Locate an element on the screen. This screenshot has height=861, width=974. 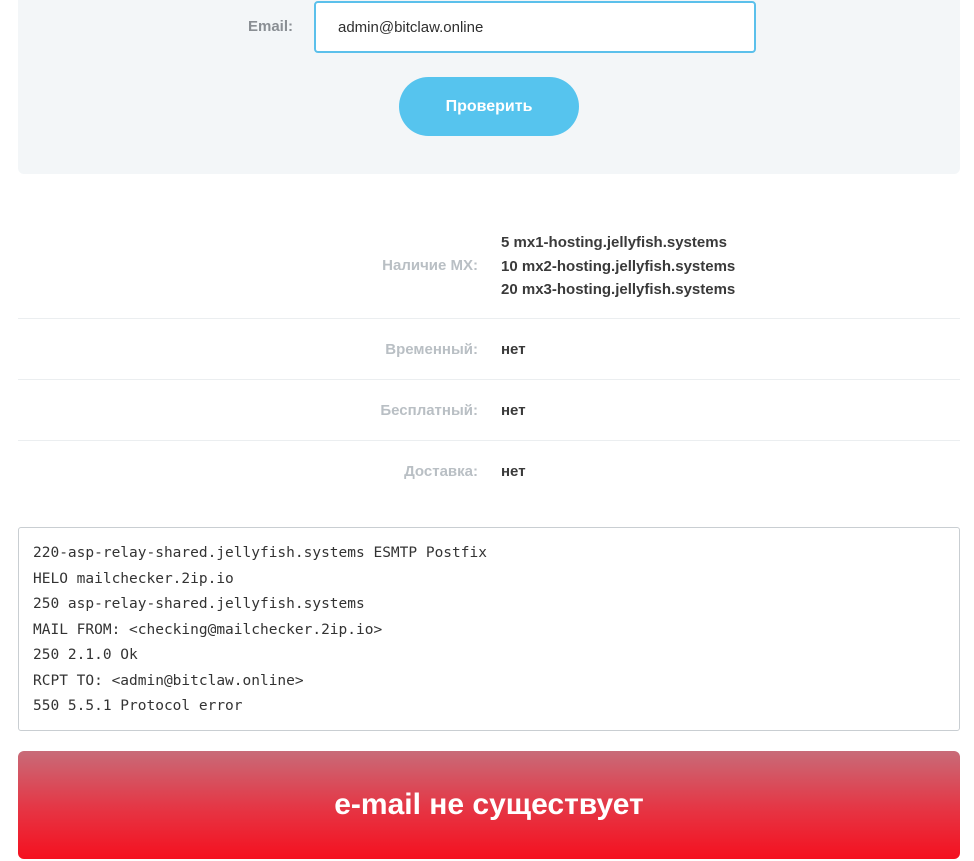
delivery-label: Доставка: is located at coordinates (441, 471).